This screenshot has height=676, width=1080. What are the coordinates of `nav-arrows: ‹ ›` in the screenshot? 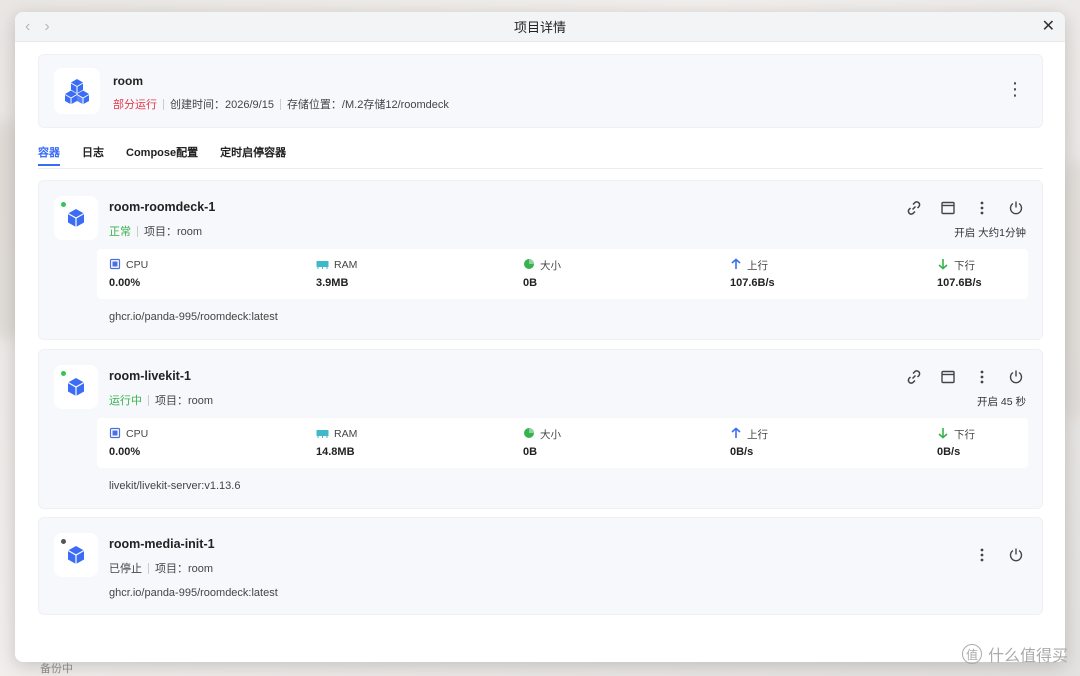 It's located at (37, 27).